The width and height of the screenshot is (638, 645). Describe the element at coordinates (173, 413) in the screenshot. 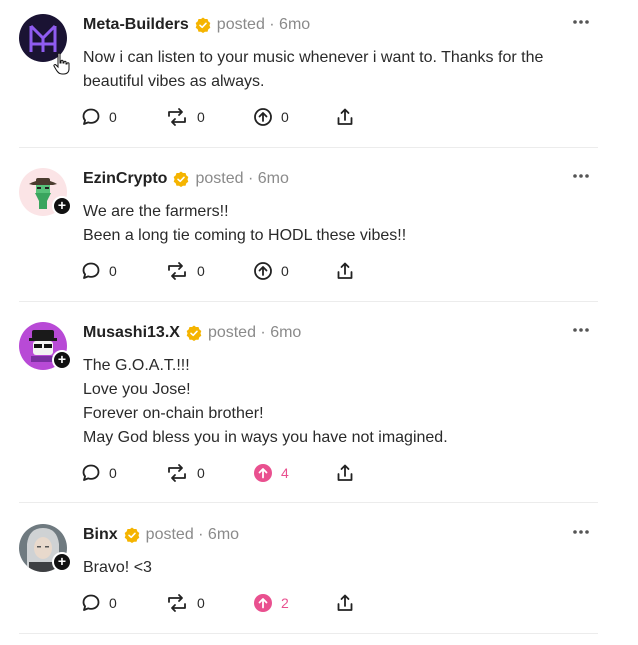

I see `post-text-line: Forever on-chain brother!` at that location.